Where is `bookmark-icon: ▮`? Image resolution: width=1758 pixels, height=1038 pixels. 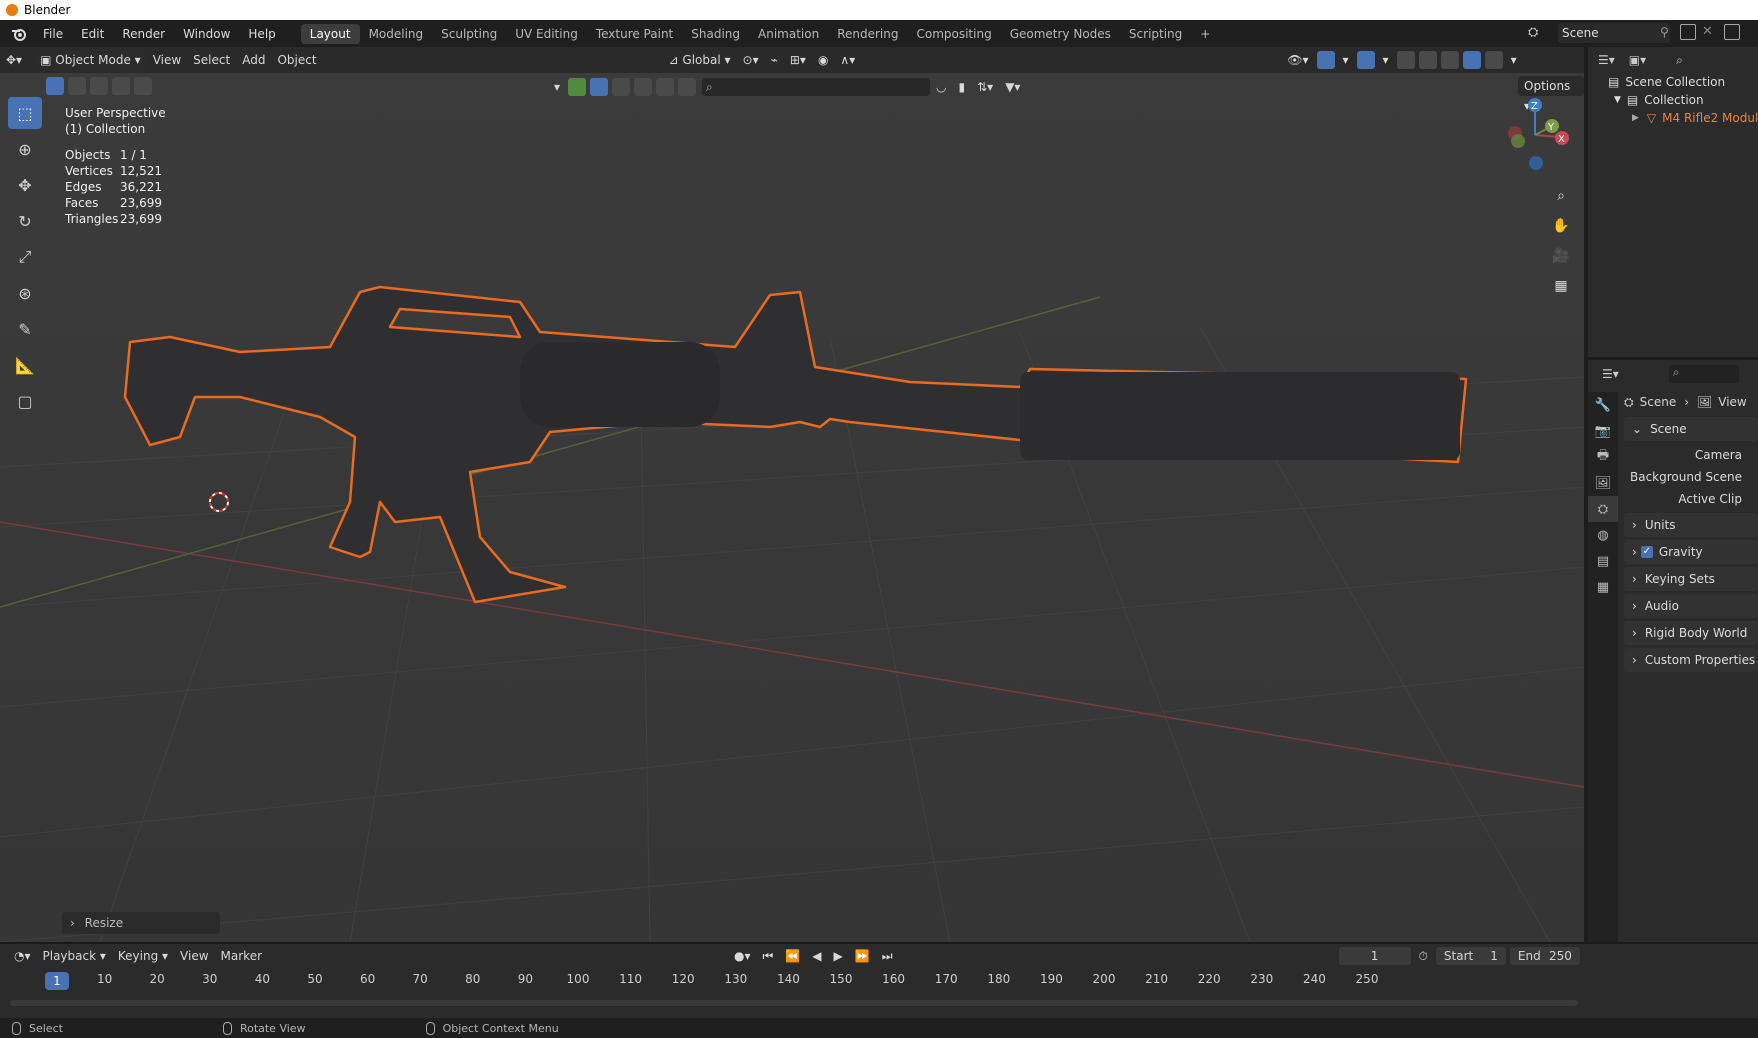 bookmark-icon: ▮ is located at coordinates (962, 87).